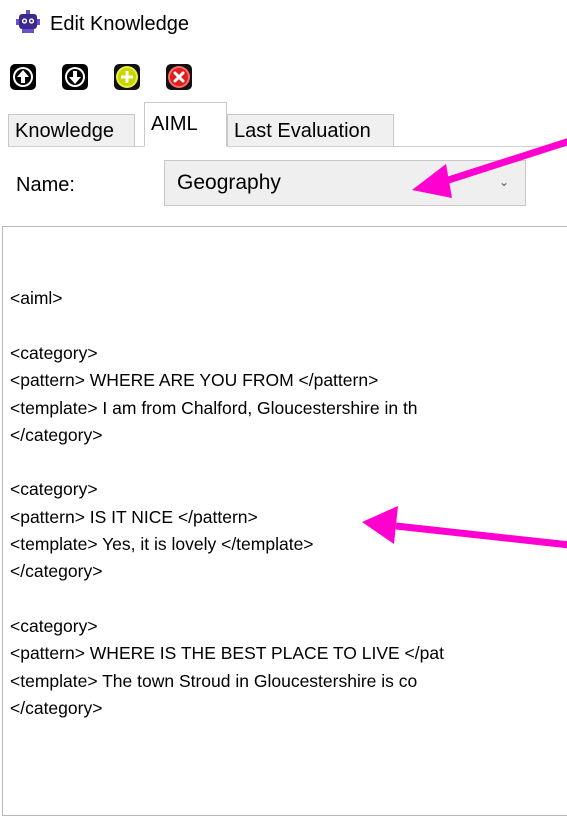 Image resolution: width=567 pixels, height=816 pixels. I want to click on tab-last-evaluation: Last Evaluation, so click(310, 130).